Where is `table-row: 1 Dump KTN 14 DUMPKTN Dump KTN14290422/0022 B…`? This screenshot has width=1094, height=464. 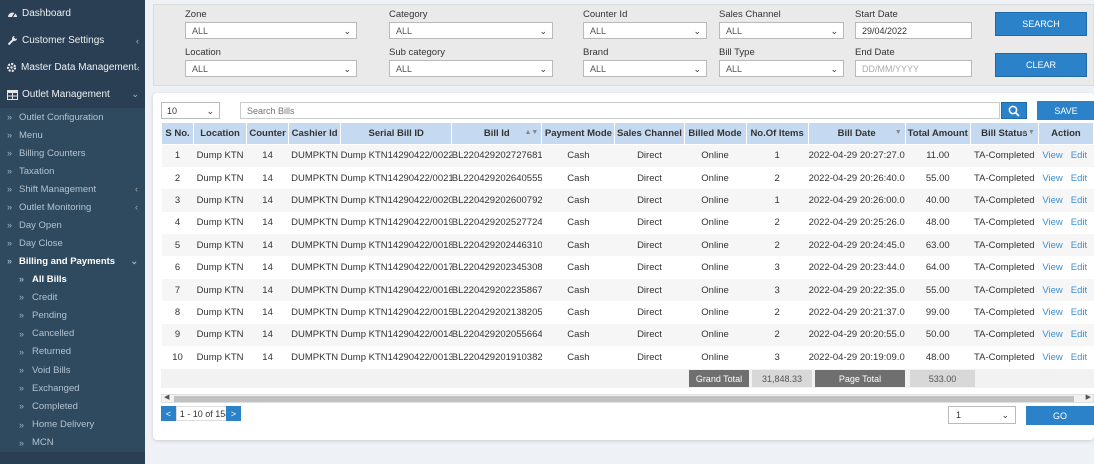 table-row: 1 Dump KTN 14 DUMPKTN Dump KTN14290422/0022 B… is located at coordinates (627, 155).